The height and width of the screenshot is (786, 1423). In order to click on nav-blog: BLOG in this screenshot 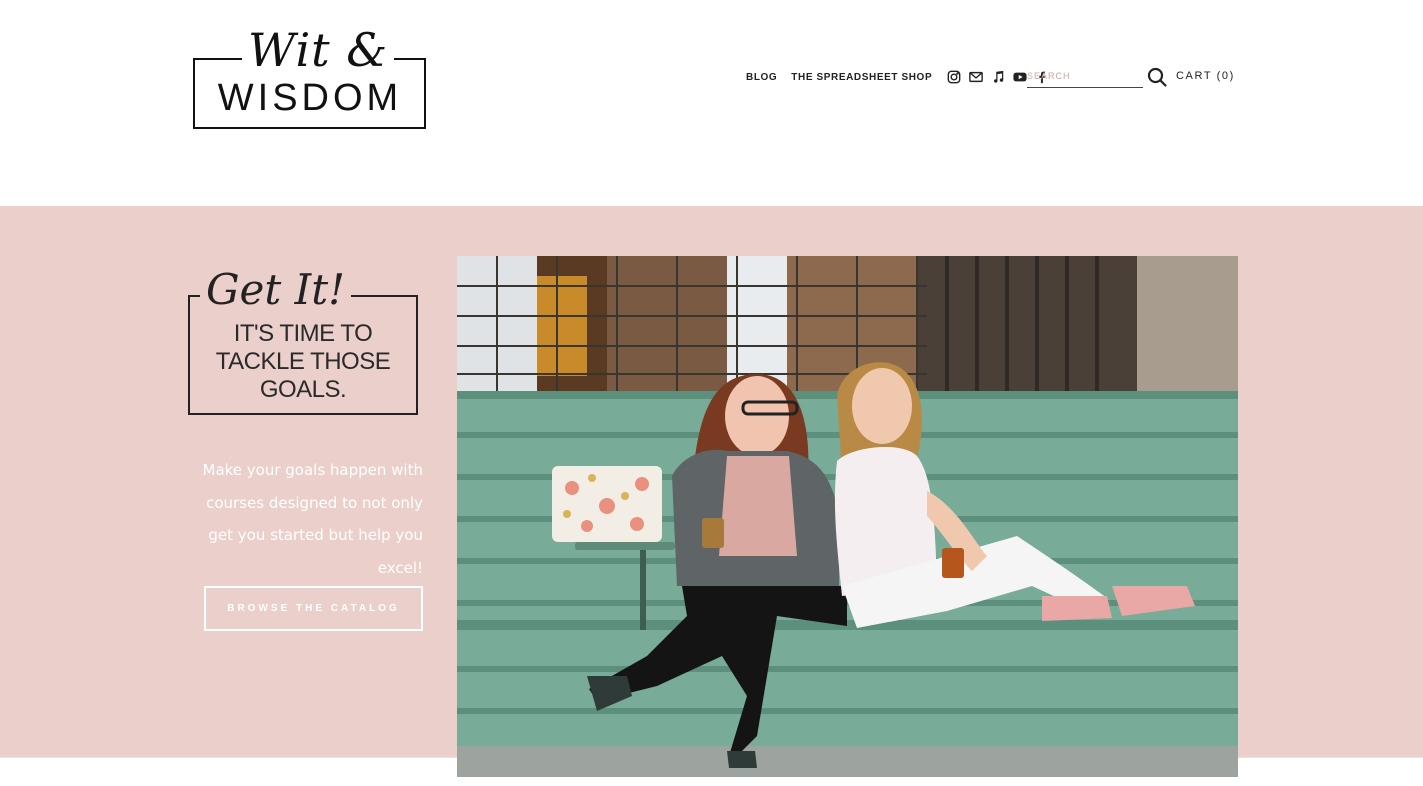, I will do `click(761, 77)`.